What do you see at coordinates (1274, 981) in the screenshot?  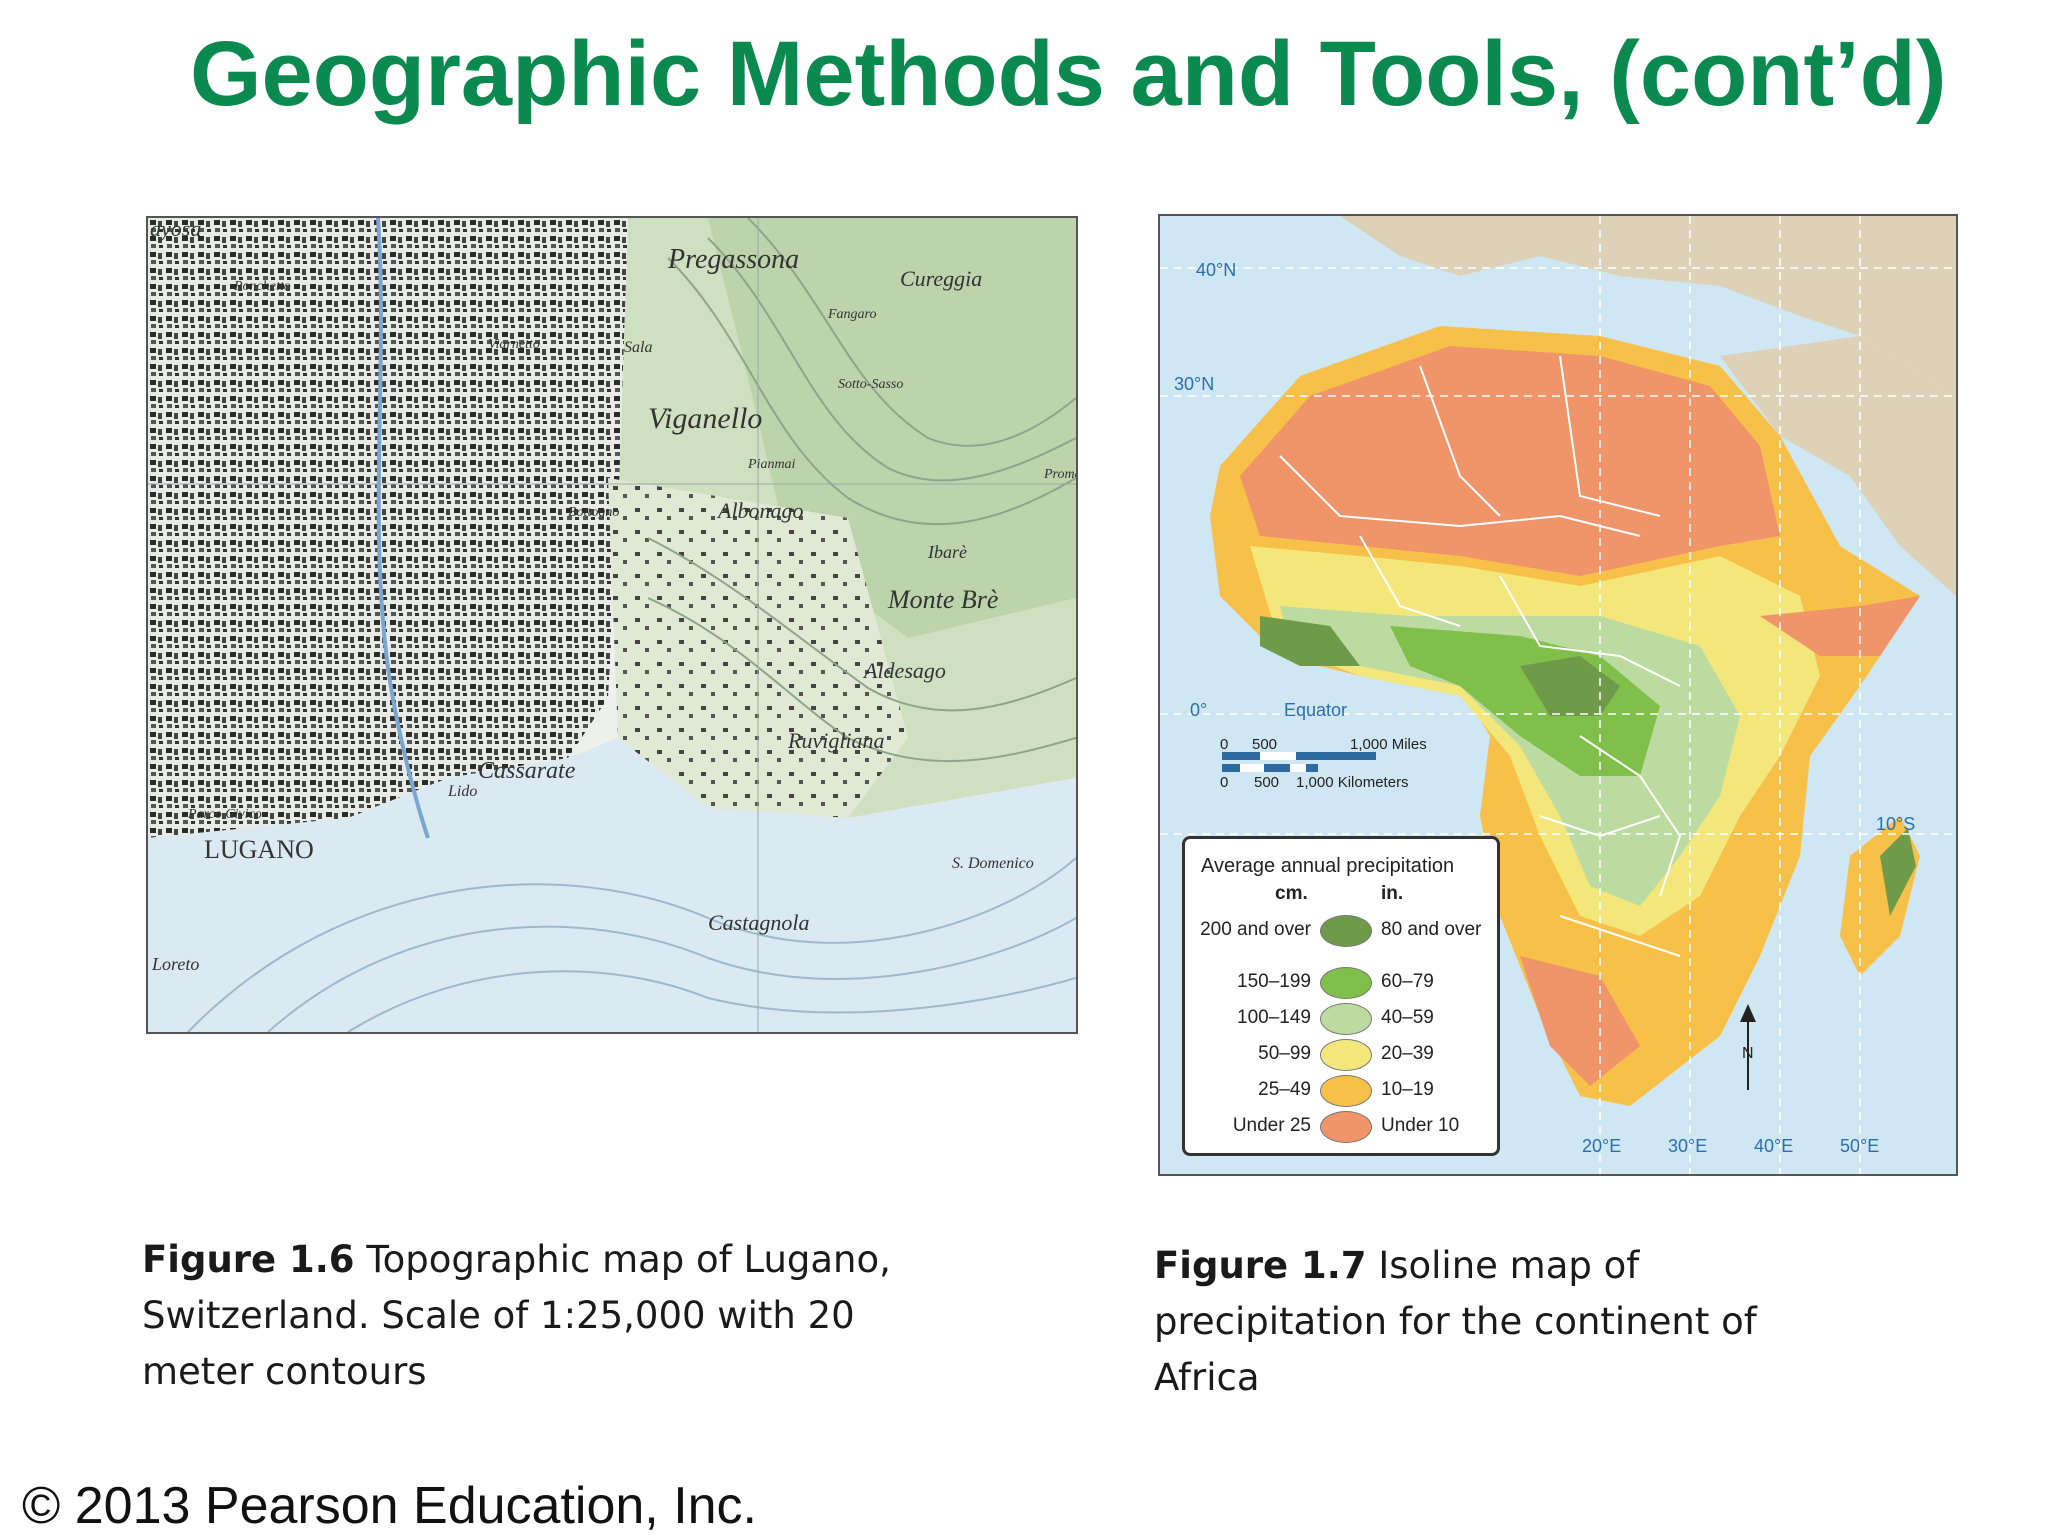 I see `legend-cm-value: 150–199` at bounding box center [1274, 981].